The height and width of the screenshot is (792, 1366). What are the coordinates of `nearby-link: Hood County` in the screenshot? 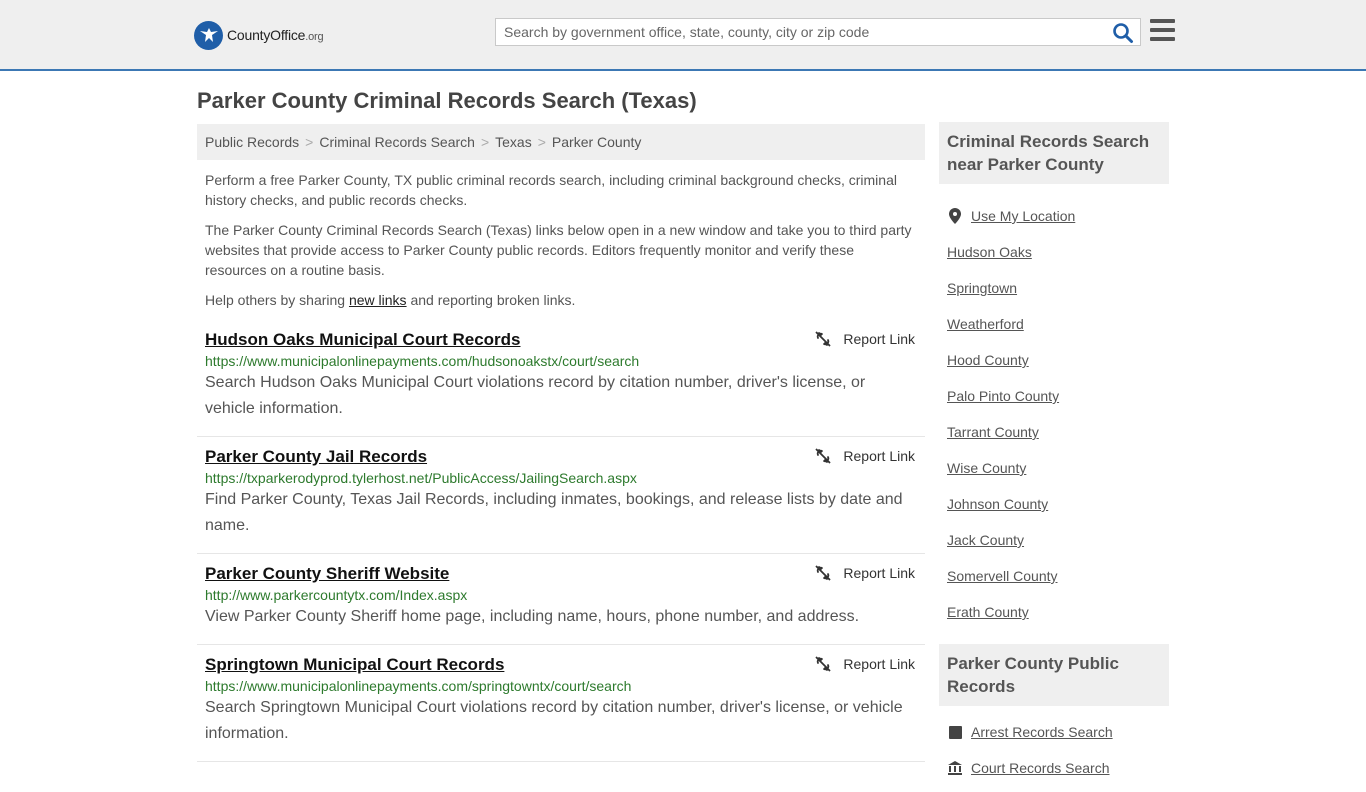 It's located at (1054, 360).